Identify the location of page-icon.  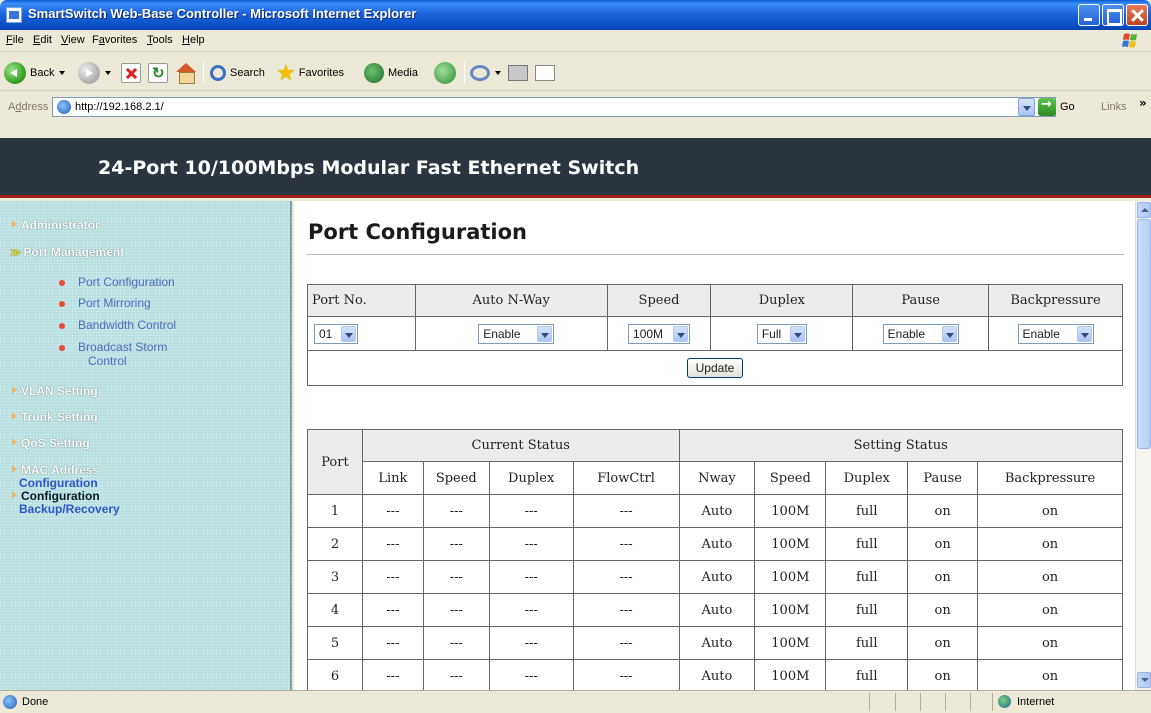
(64, 107).